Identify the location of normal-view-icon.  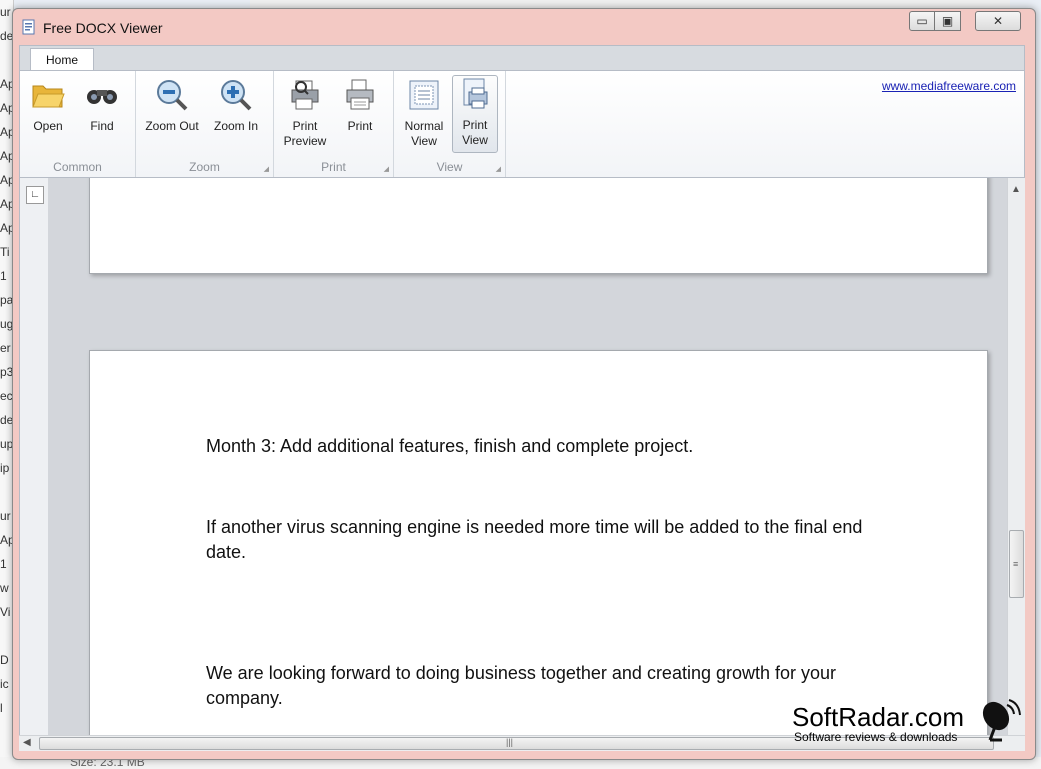
(424, 95).